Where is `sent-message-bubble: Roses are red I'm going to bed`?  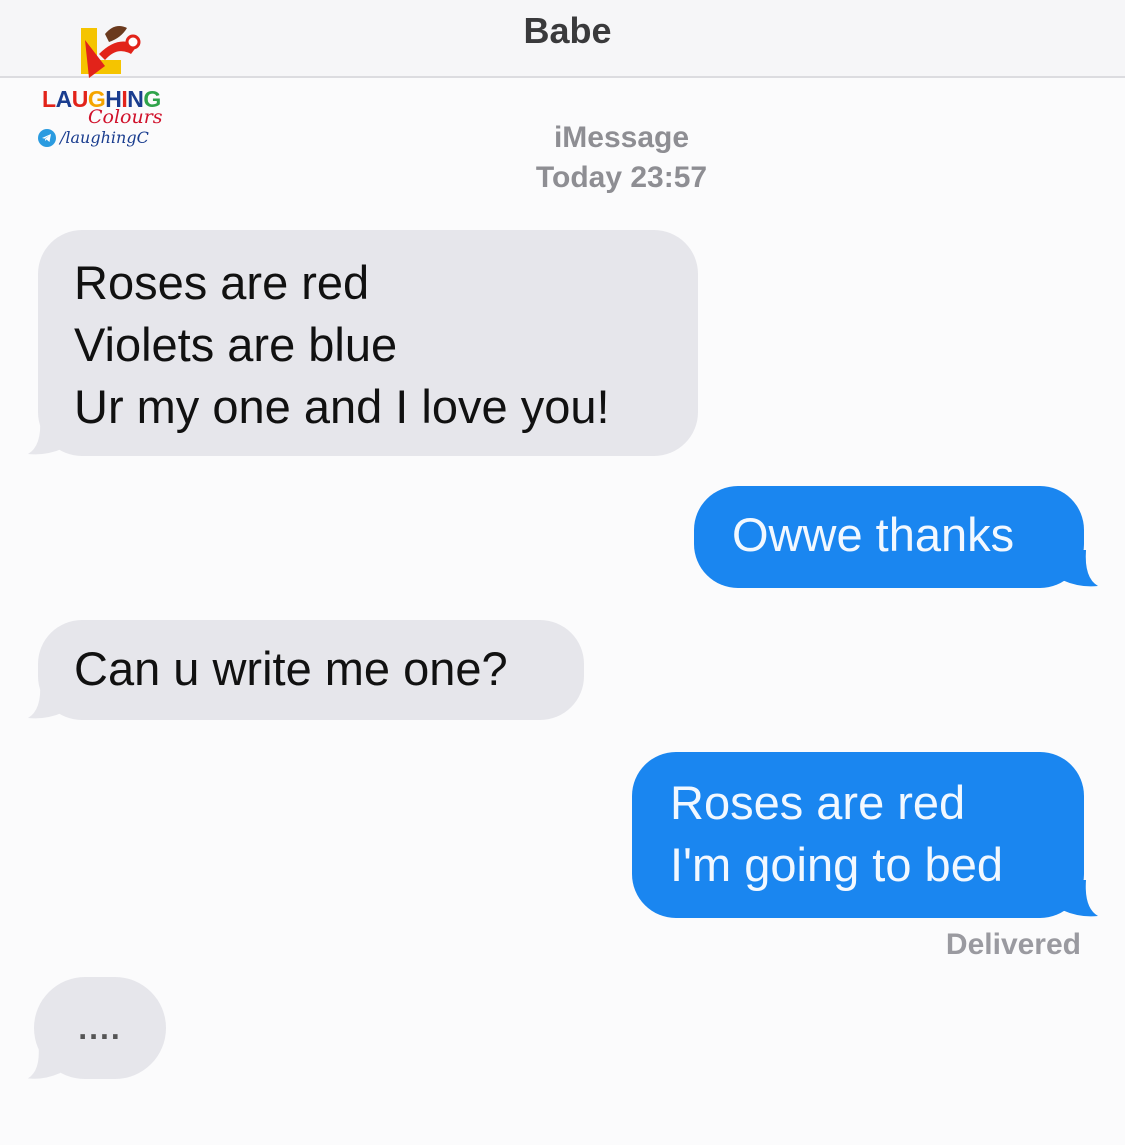
sent-message-bubble: Roses are red I'm going to bed is located at coordinates (858, 835).